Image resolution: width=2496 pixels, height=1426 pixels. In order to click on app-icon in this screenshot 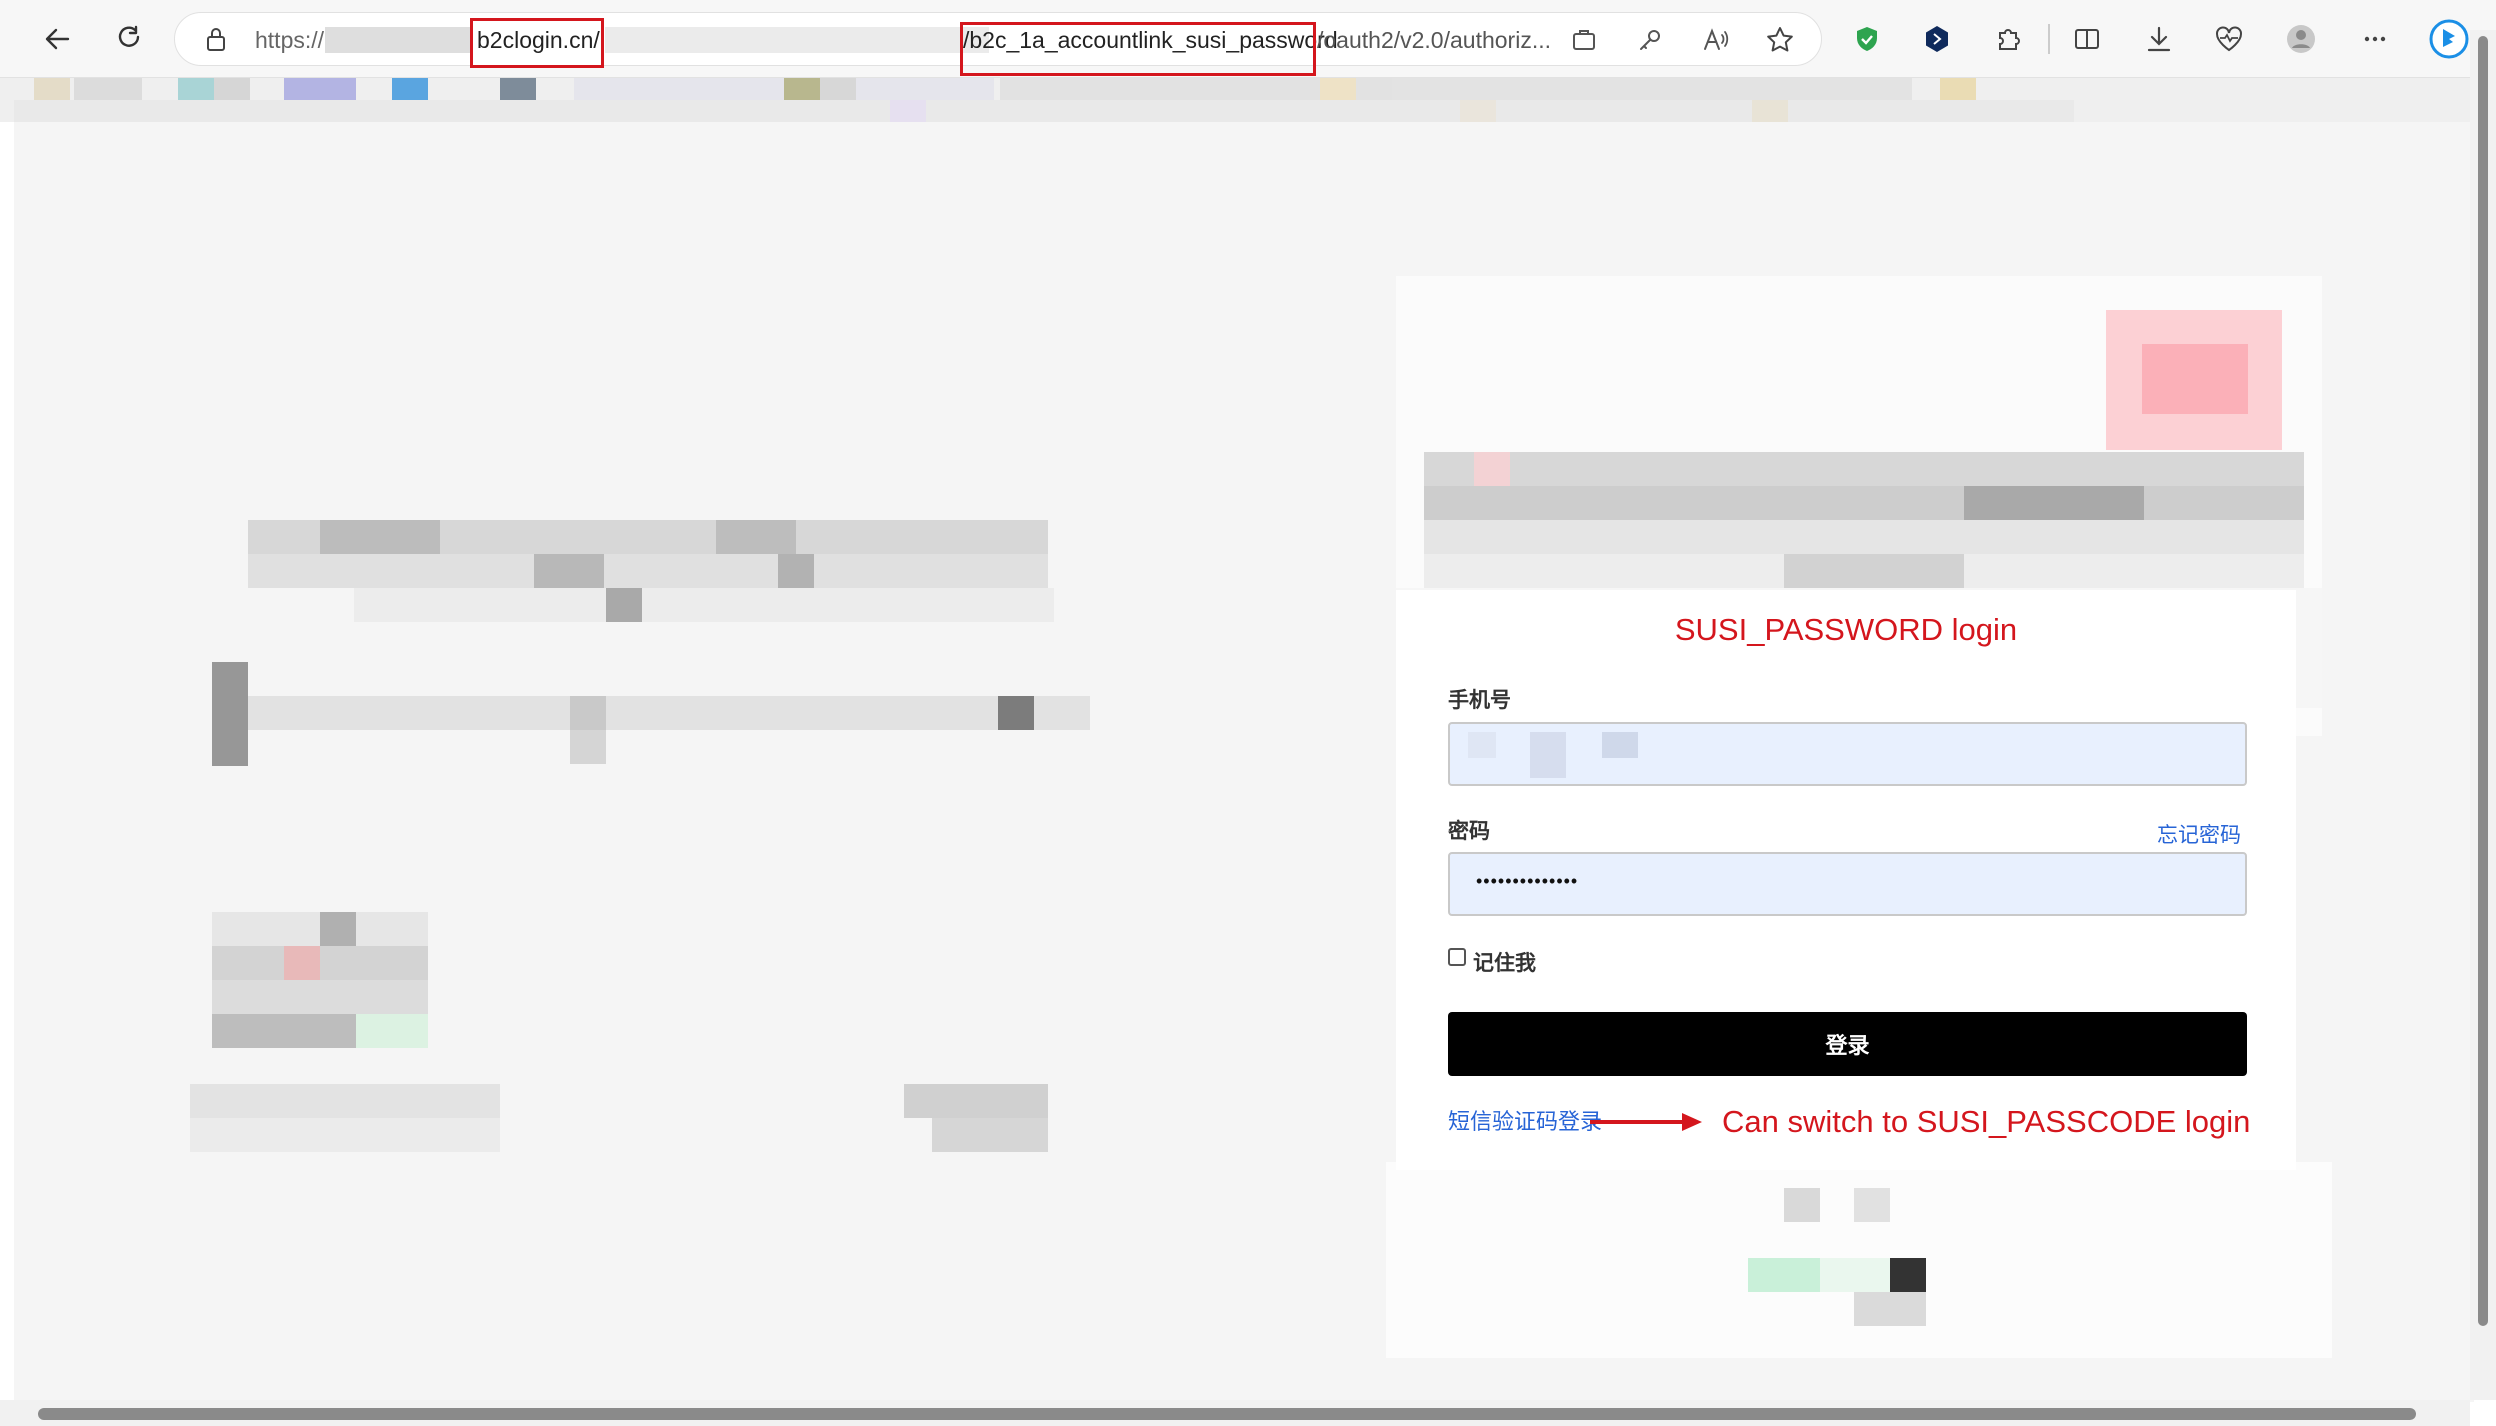, I will do `click(1584, 42)`.